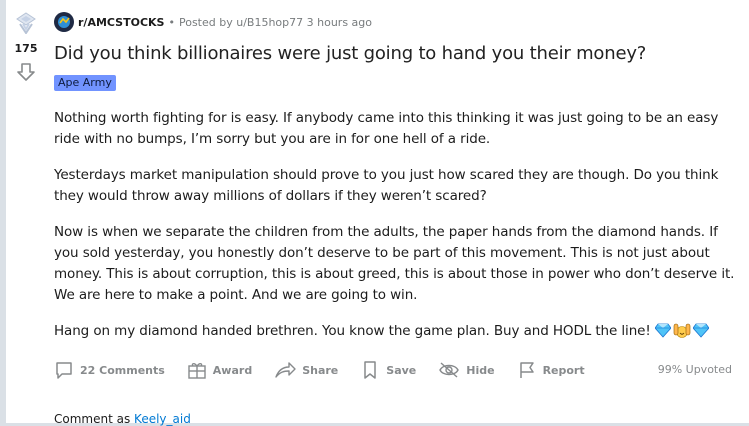  I want to click on award-button: Award, so click(219, 370).